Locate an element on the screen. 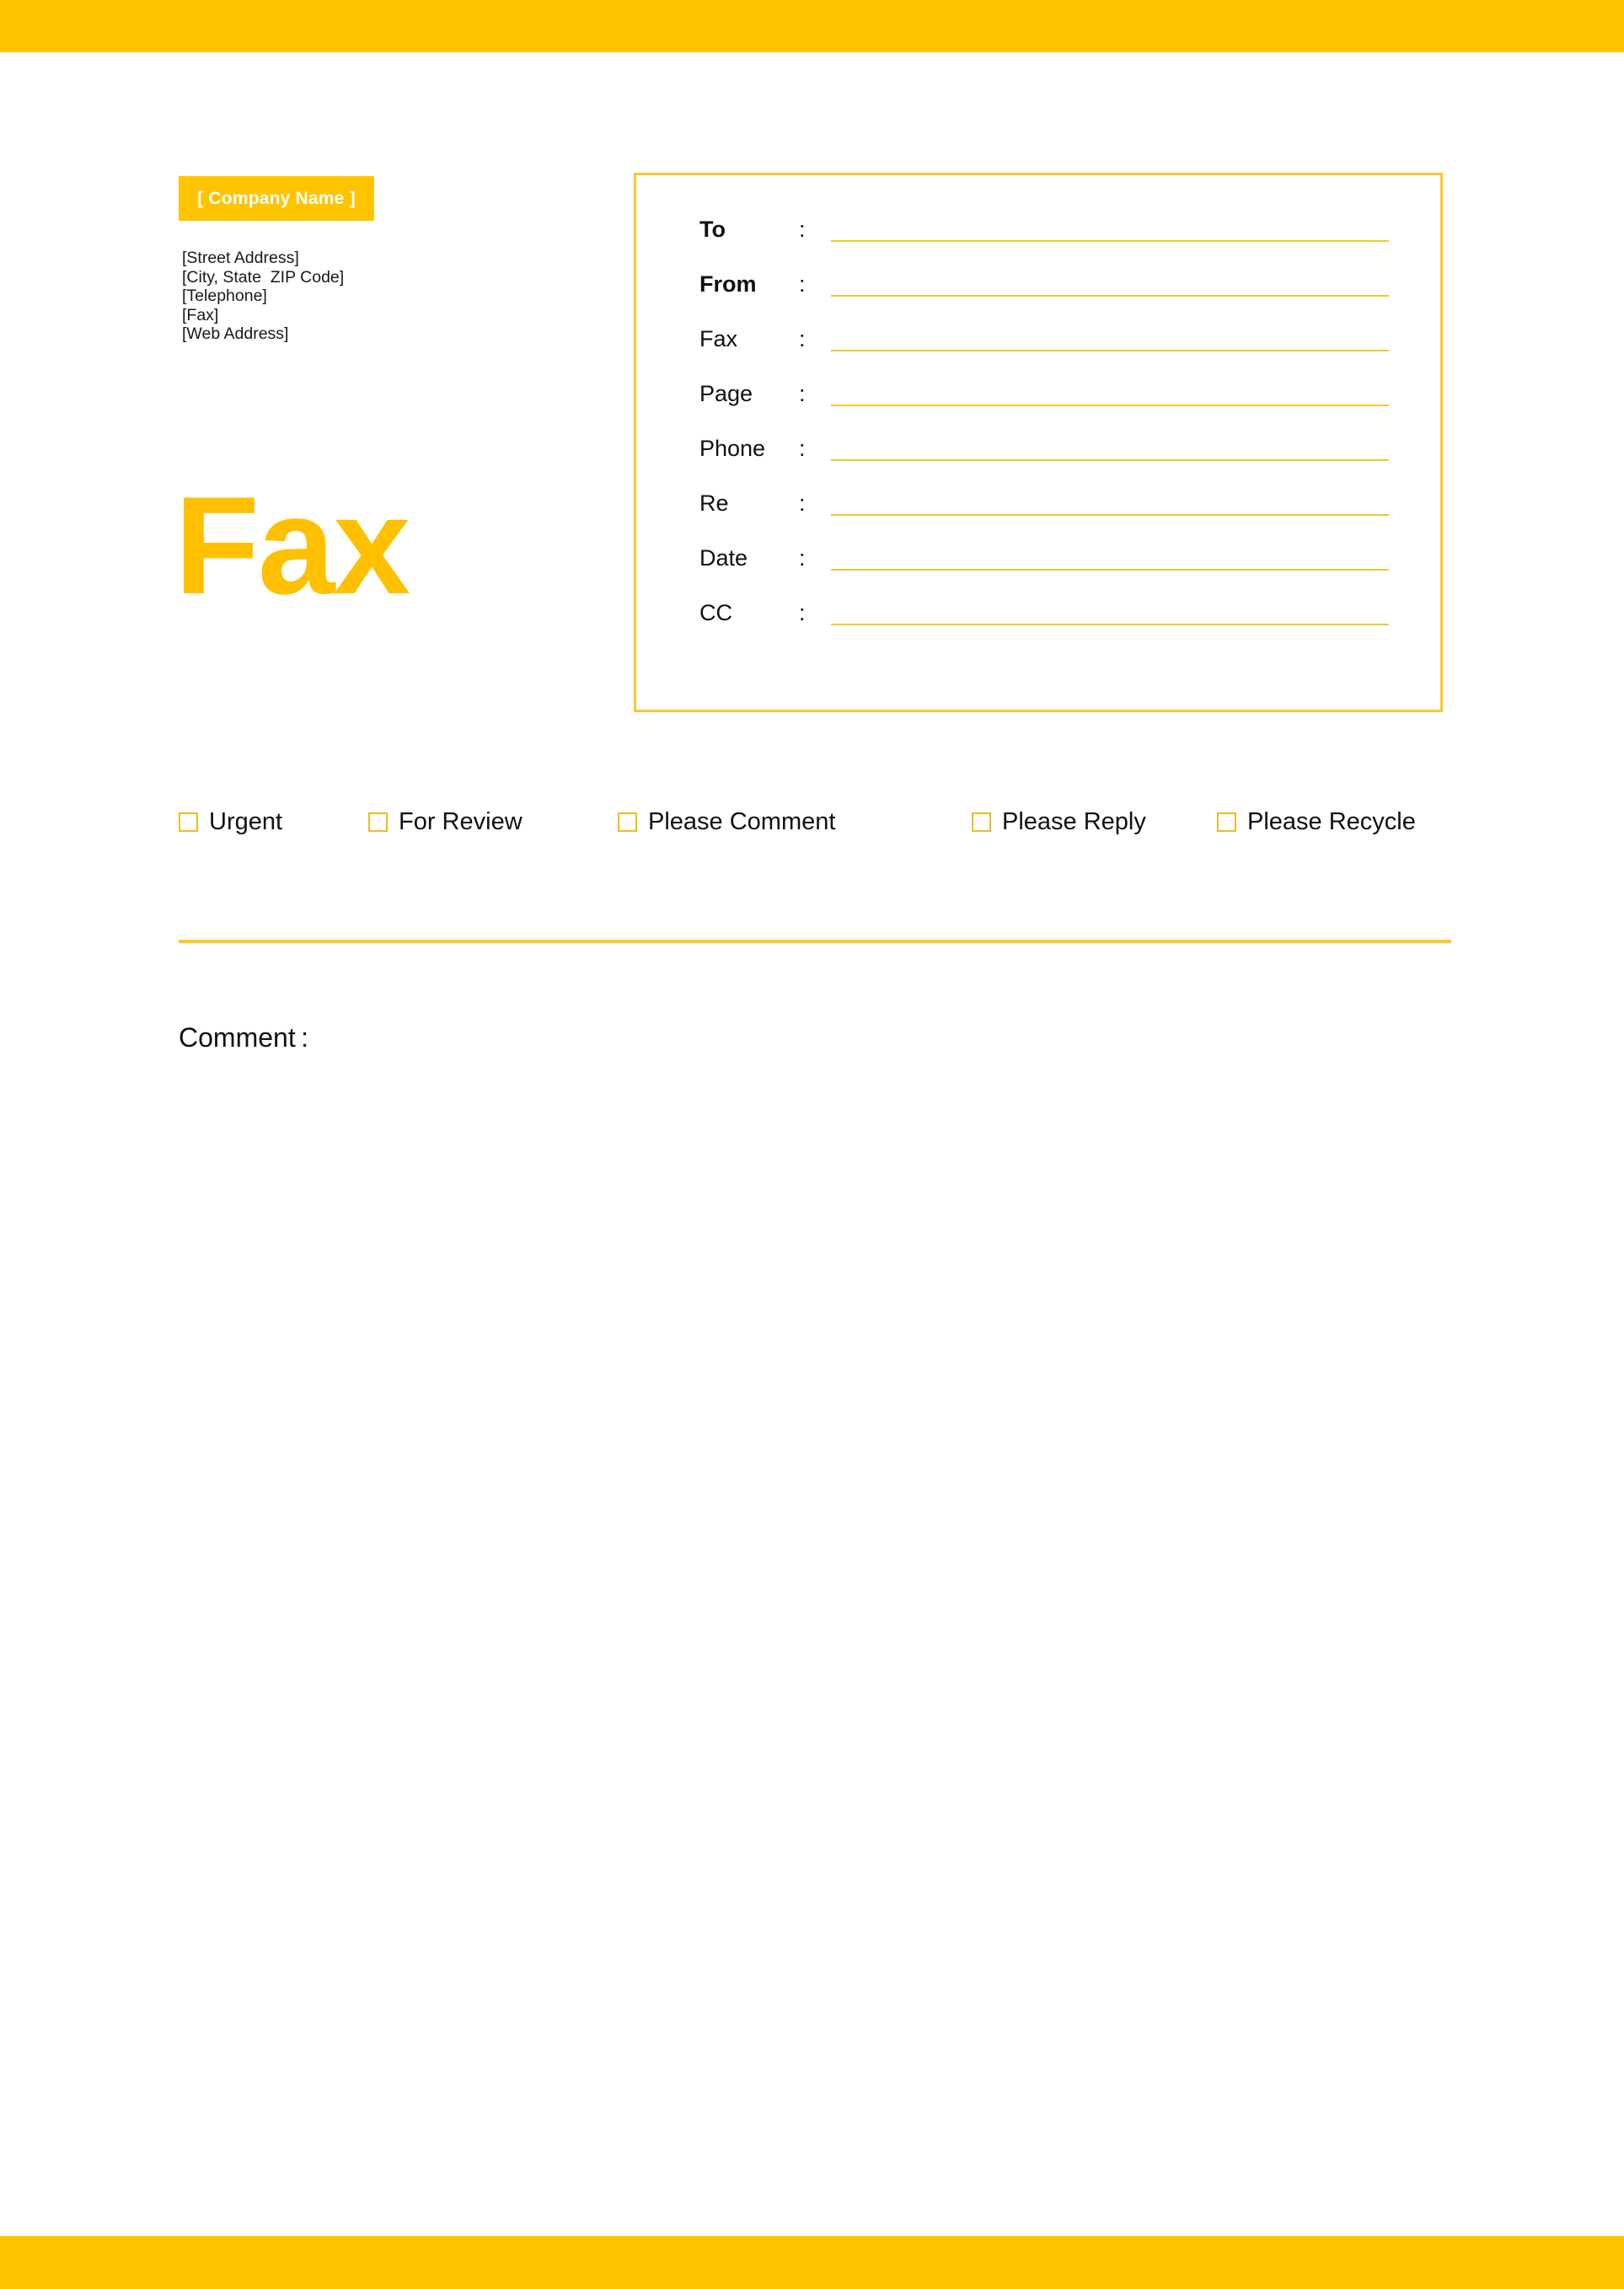 The height and width of the screenshot is (2289, 1624). field-colon-date: : is located at coordinates (802, 558).